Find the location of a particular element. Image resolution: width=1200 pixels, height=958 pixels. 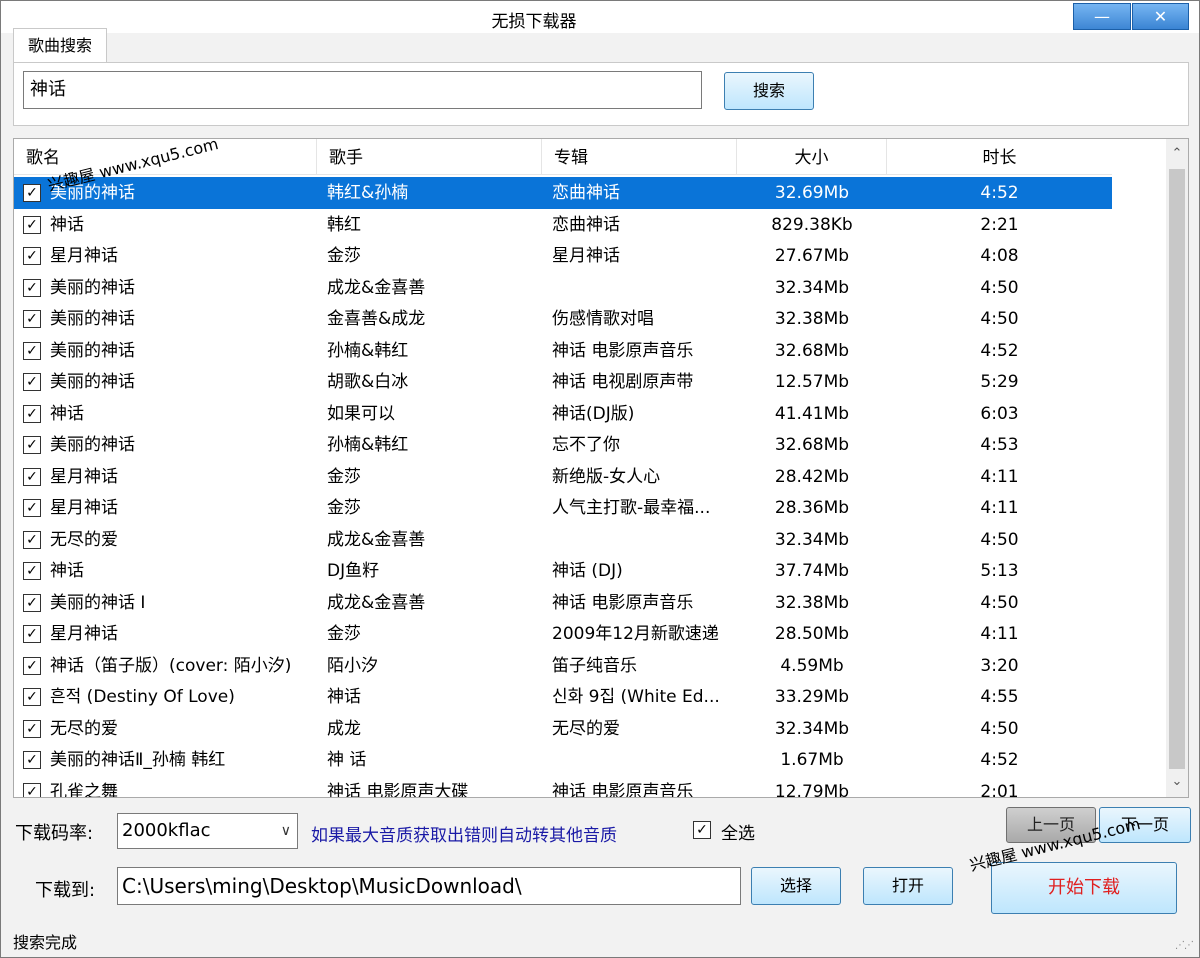

column-header-artist: 歌手 is located at coordinates (429, 157).